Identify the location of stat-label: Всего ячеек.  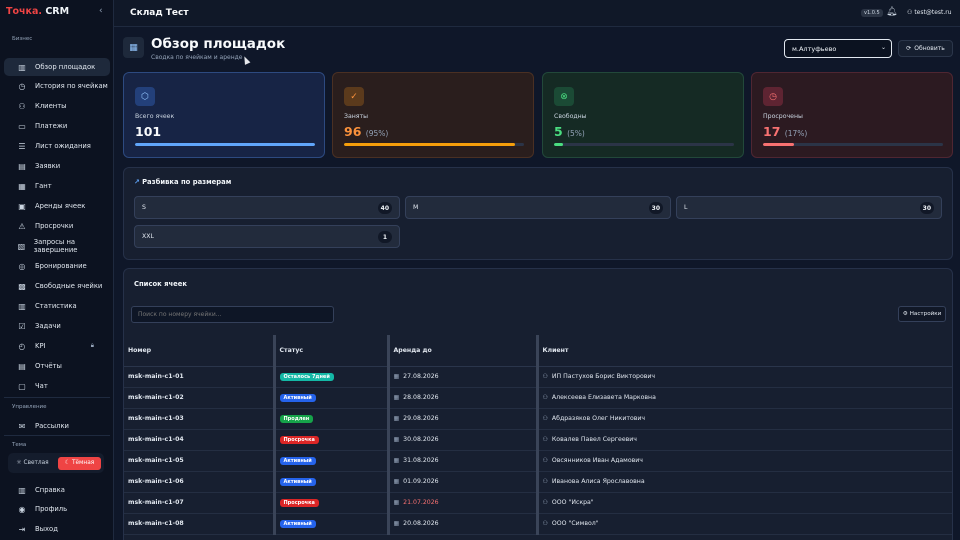
(155, 116).